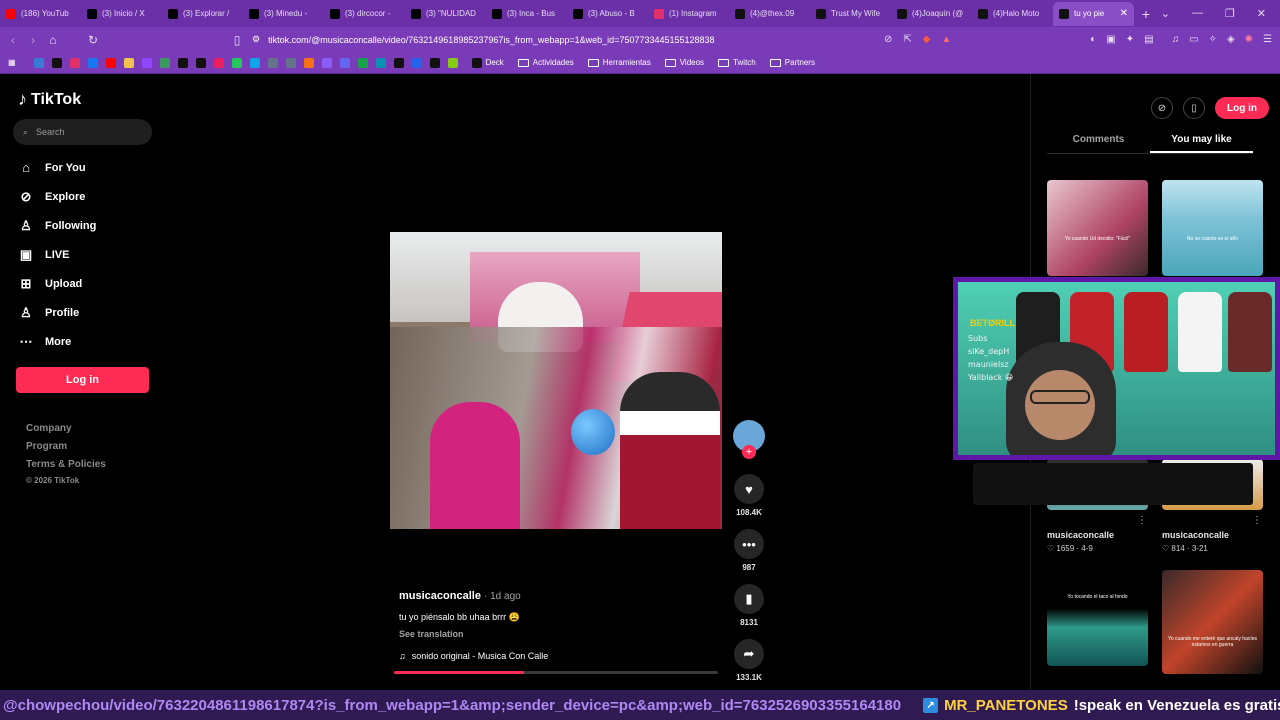  I want to click on suggested-video-thumb: Yo cuando Ud decidio: "Fácil", so click(1097, 228).